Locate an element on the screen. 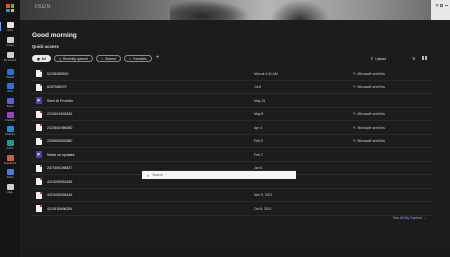 This screenshot has height=257, width=450. file-row: 2209952692880 Feb 9 ✎ Microsoft sent this is located at coordinates (232, 141).